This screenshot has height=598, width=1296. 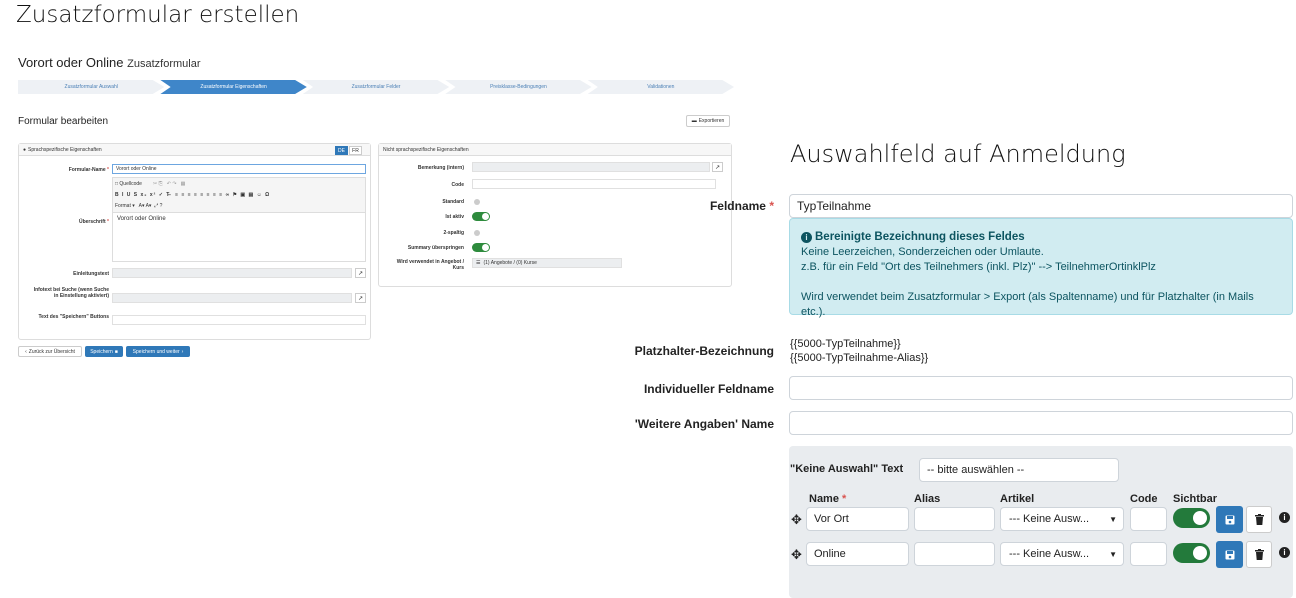 What do you see at coordinates (1041, 206) in the screenshot?
I see `feldname-input: TypTeilnahme` at bounding box center [1041, 206].